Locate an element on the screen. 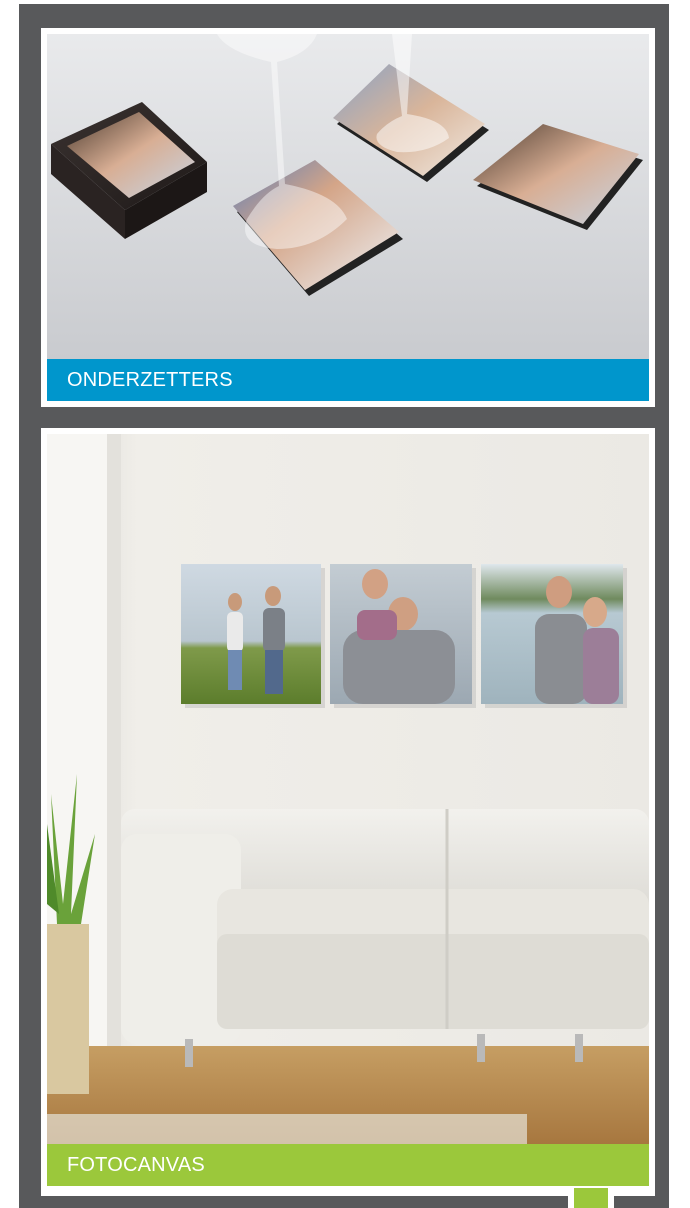 The height and width of the screenshot is (1208, 690). fotocanvas-label: FOTOCANVAS is located at coordinates (136, 1164).